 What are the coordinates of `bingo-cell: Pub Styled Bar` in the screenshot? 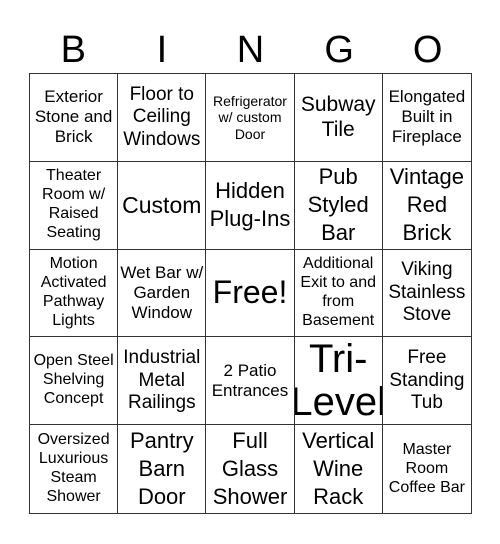 It's located at (338, 205).